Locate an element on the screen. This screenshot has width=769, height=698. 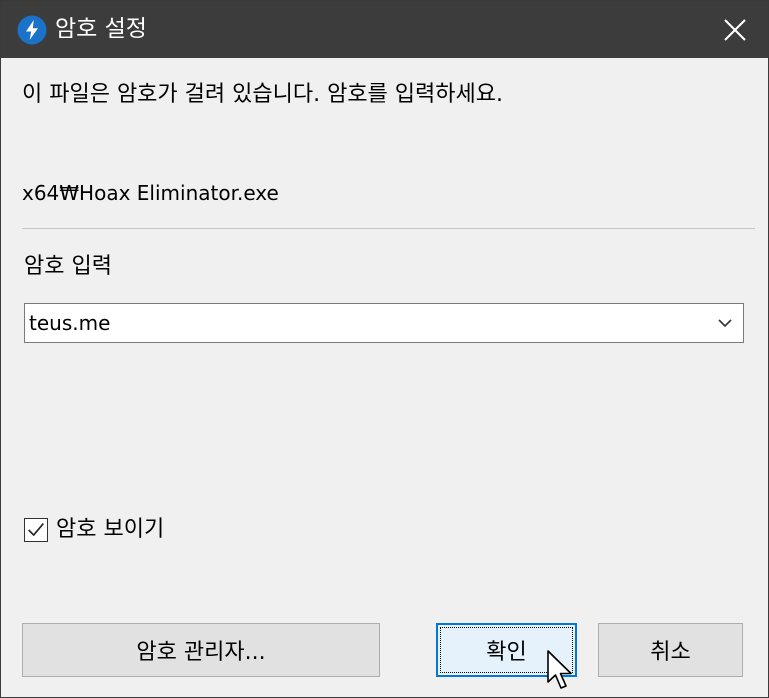
checkmark-icon is located at coordinates (36, 530).